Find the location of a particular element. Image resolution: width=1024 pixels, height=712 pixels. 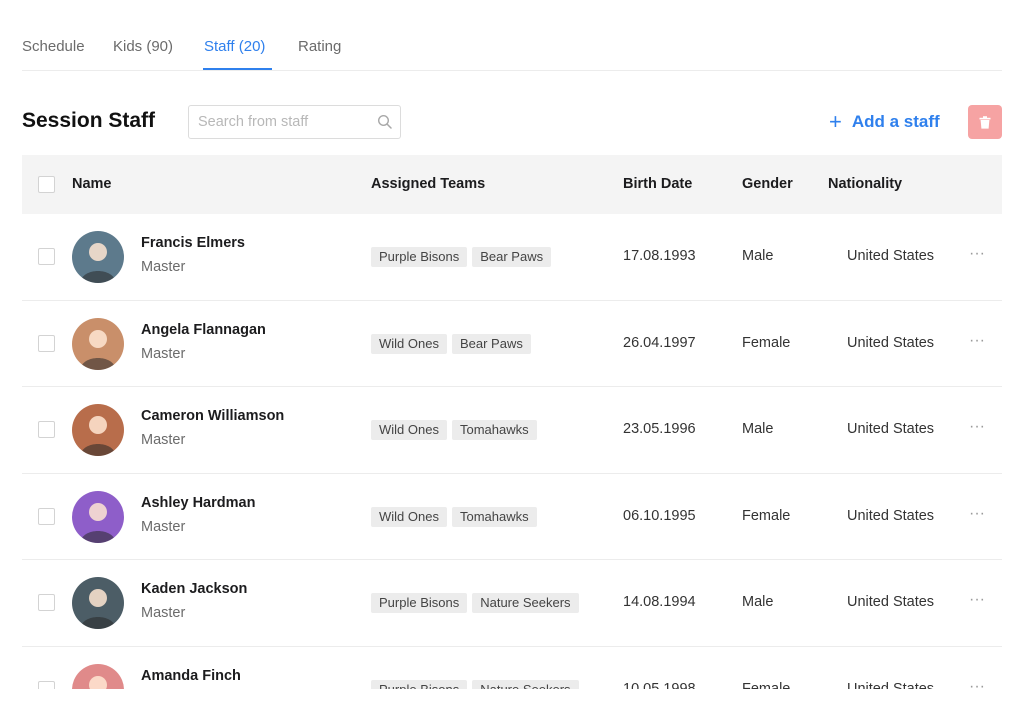

tab-staff: Staff (20) is located at coordinates (234, 46).